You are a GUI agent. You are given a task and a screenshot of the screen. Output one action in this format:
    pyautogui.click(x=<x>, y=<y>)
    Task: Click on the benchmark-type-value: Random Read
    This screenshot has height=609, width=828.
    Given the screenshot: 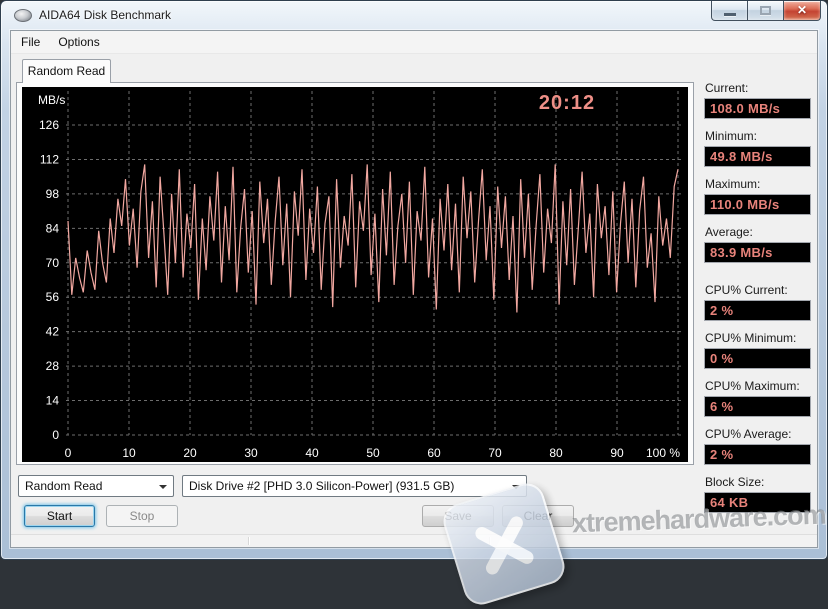 What is the action you would take?
    pyautogui.click(x=63, y=486)
    